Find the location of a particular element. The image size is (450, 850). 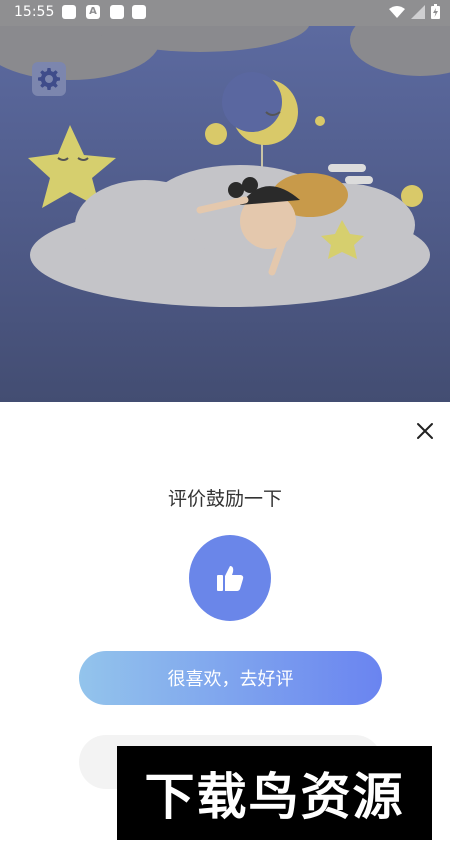

settings-button is located at coordinates (49, 79).